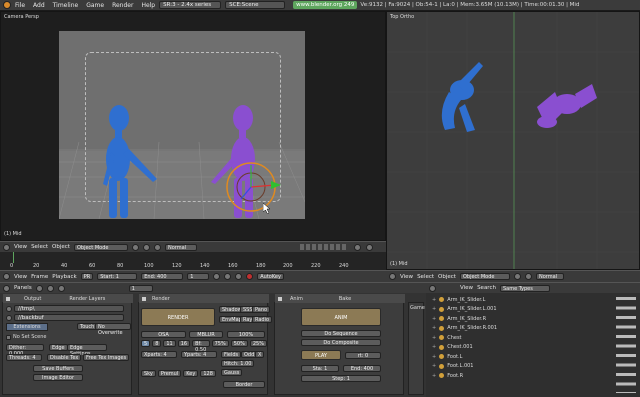 The width and height of the screenshot is (640, 397). What do you see at coordinates (533, 310) in the screenshot?
I see `list-item: + Arm_IK_Slider.L.001` at bounding box center [533, 310].